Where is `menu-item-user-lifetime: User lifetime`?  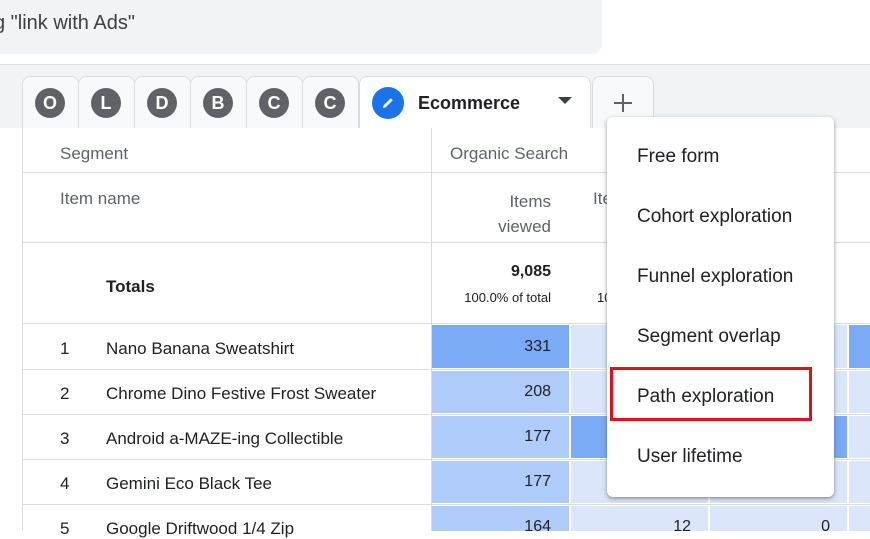 menu-item-user-lifetime: User lifetime is located at coordinates (720, 457).